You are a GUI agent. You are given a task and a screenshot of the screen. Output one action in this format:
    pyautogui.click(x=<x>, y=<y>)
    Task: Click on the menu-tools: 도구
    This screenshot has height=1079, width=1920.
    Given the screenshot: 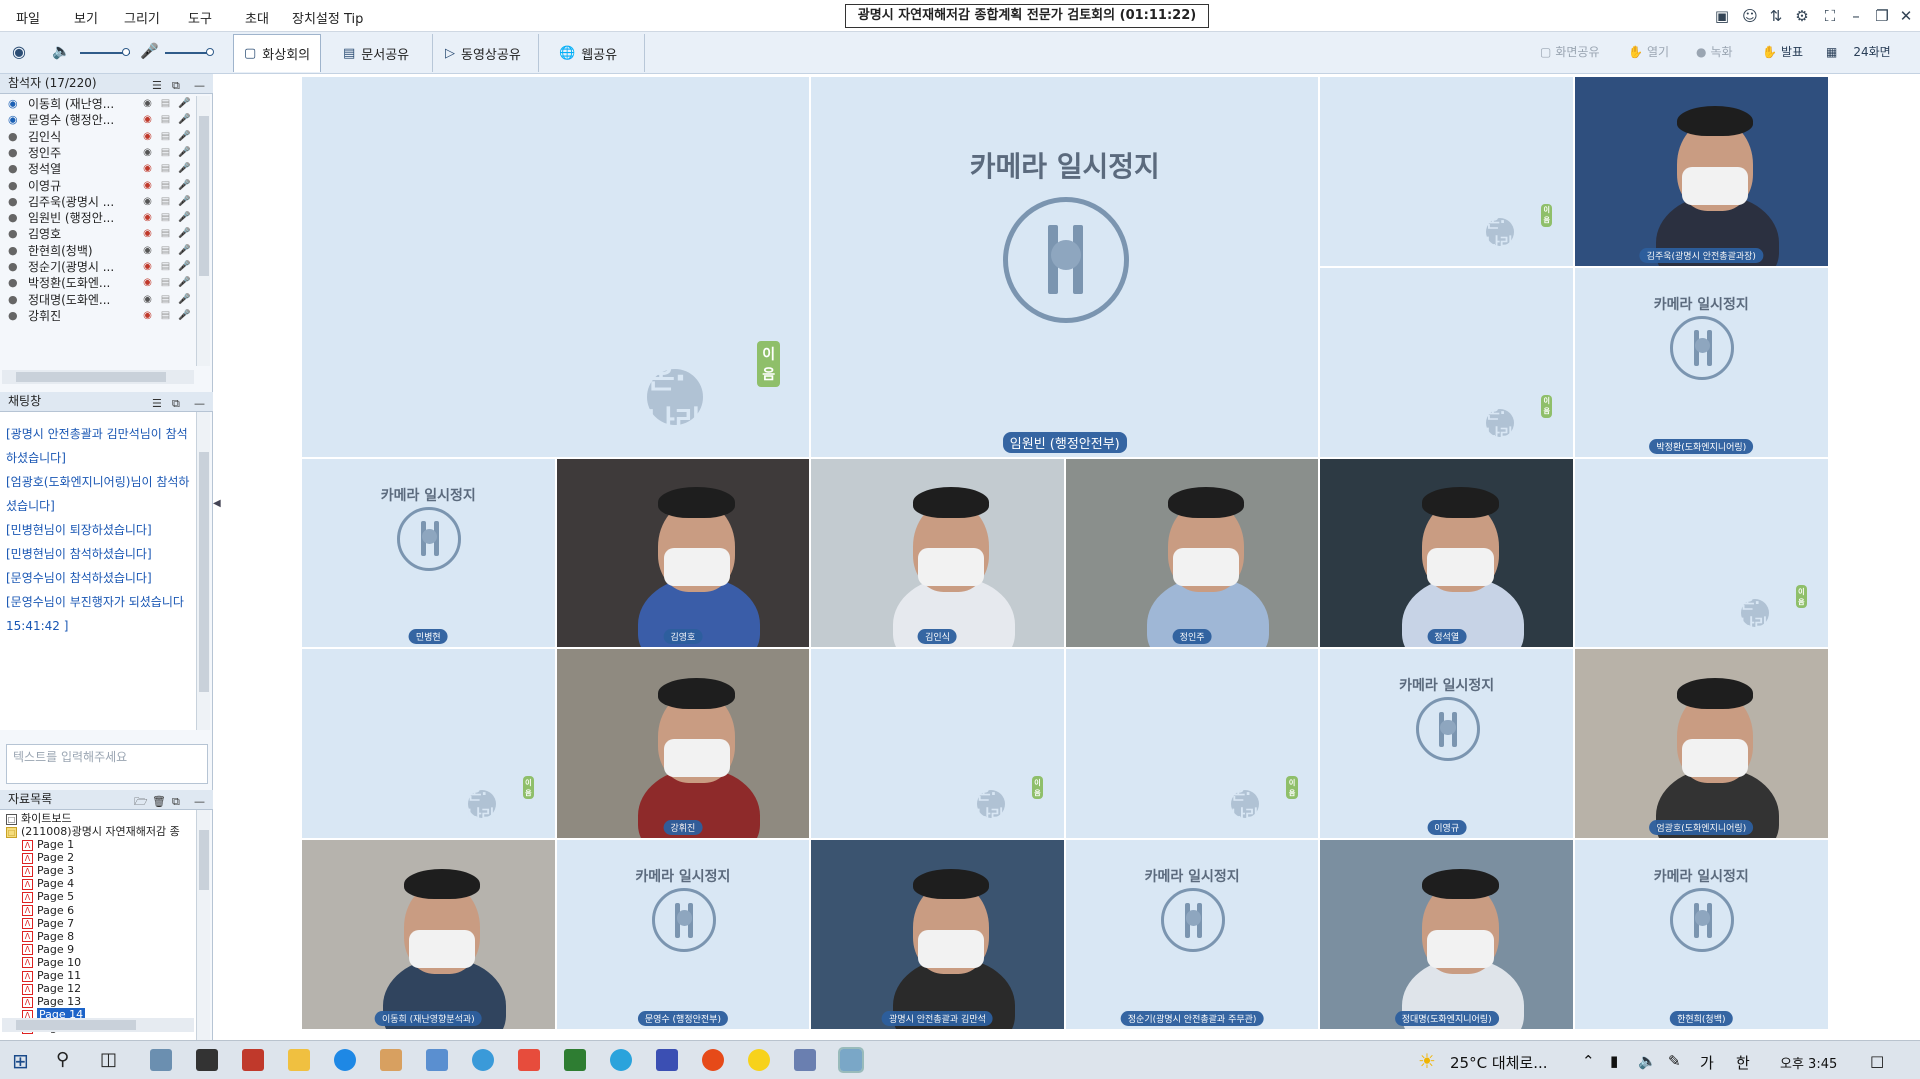 What is the action you would take?
    pyautogui.click(x=200, y=17)
    